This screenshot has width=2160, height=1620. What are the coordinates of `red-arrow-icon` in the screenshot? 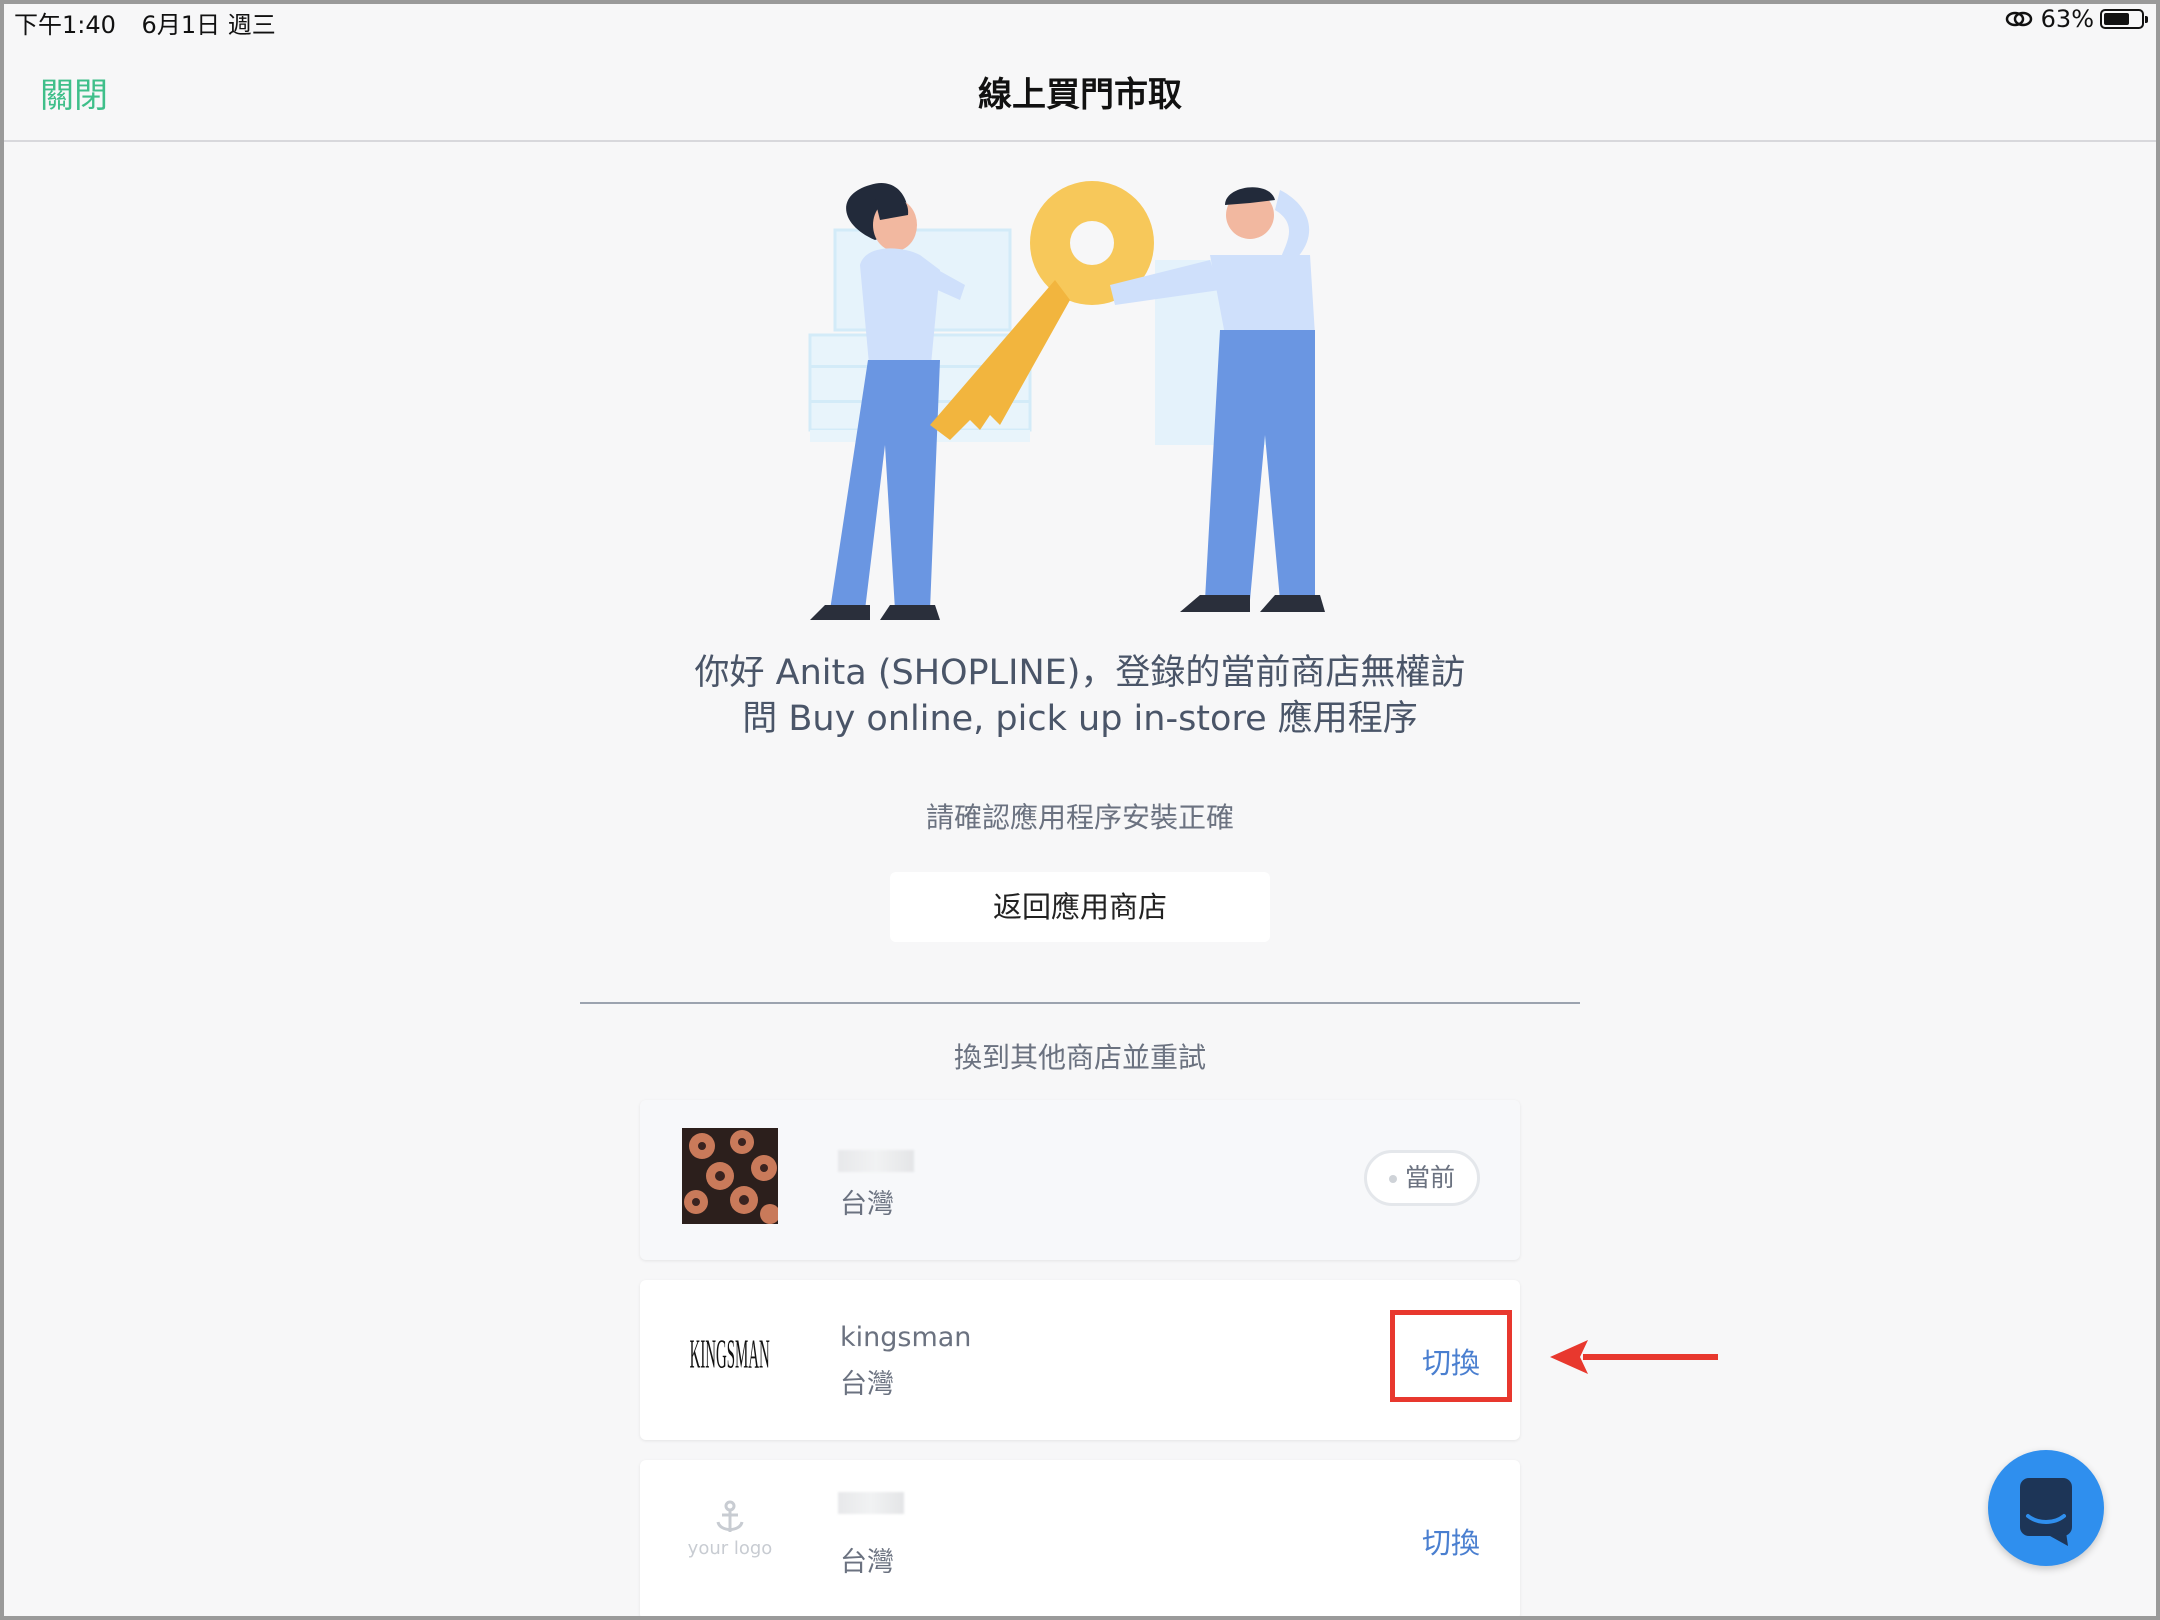 It's located at (1634, 1357).